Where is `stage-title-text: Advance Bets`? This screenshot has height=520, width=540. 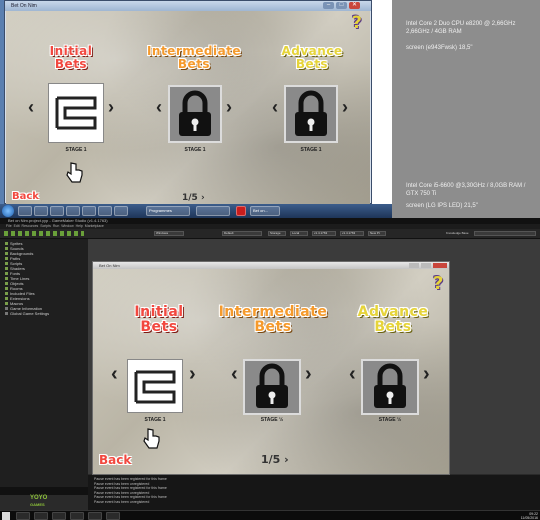
stage-title-text: Advance Bets is located at coordinates (393, 319).